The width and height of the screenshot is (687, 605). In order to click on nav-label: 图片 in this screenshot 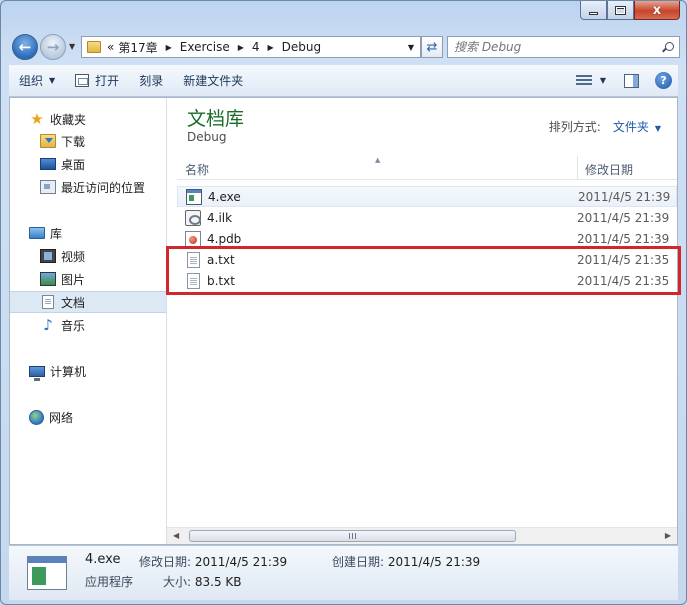, I will do `click(73, 279)`.